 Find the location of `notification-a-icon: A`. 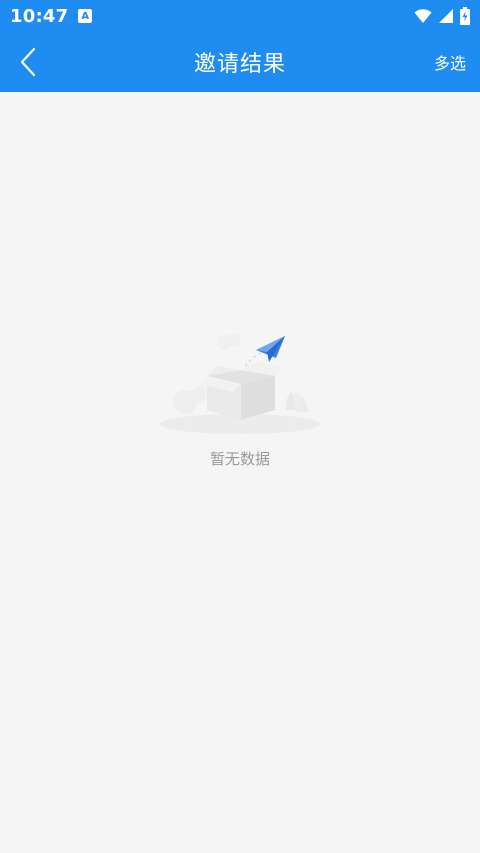

notification-a-icon: A is located at coordinates (85, 16).